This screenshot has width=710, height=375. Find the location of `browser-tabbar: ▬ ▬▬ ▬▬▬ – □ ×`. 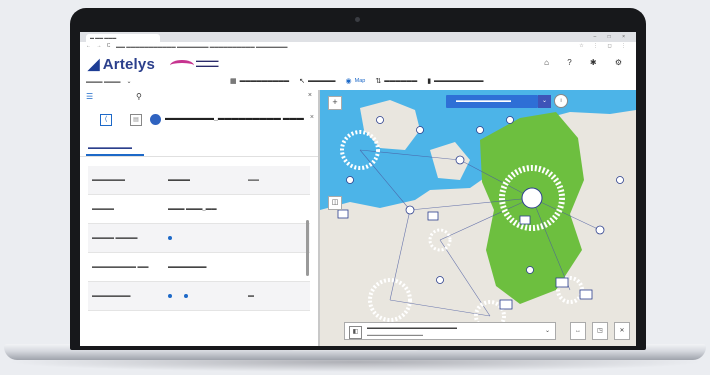

browser-tabbar: ▬ ▬▬ ▬▬▬ – □ × is located at coordinates (358, 37).